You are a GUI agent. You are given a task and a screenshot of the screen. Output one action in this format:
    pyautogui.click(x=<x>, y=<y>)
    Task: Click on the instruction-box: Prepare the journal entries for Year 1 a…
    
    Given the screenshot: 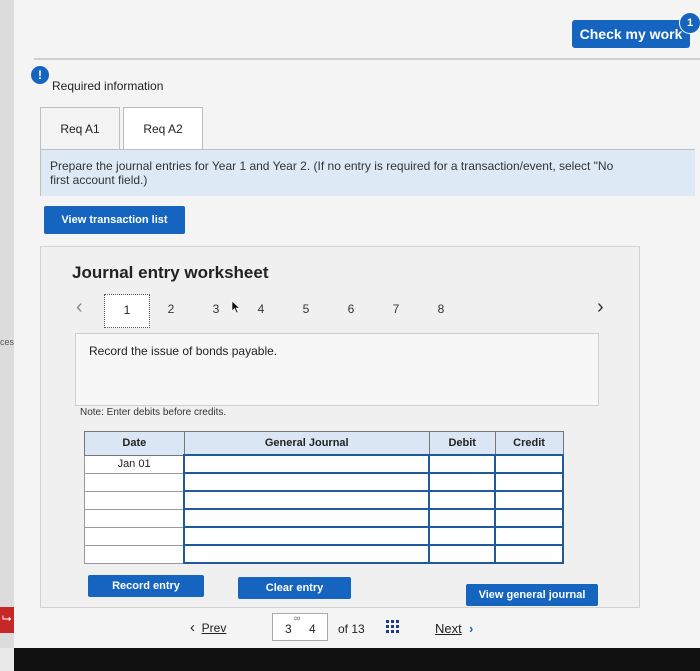 What is the action you would take?
    pyautogui.click(x=367, y=173)
    